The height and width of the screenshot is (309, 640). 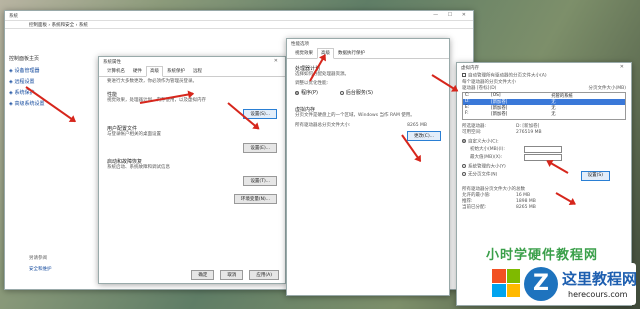 What do you see at coordinates (152, 81) in the screenshot?
I see `admin-note: 要进行大多数更改，你必须作为管理员登录。` at bounding box center [152, 81].